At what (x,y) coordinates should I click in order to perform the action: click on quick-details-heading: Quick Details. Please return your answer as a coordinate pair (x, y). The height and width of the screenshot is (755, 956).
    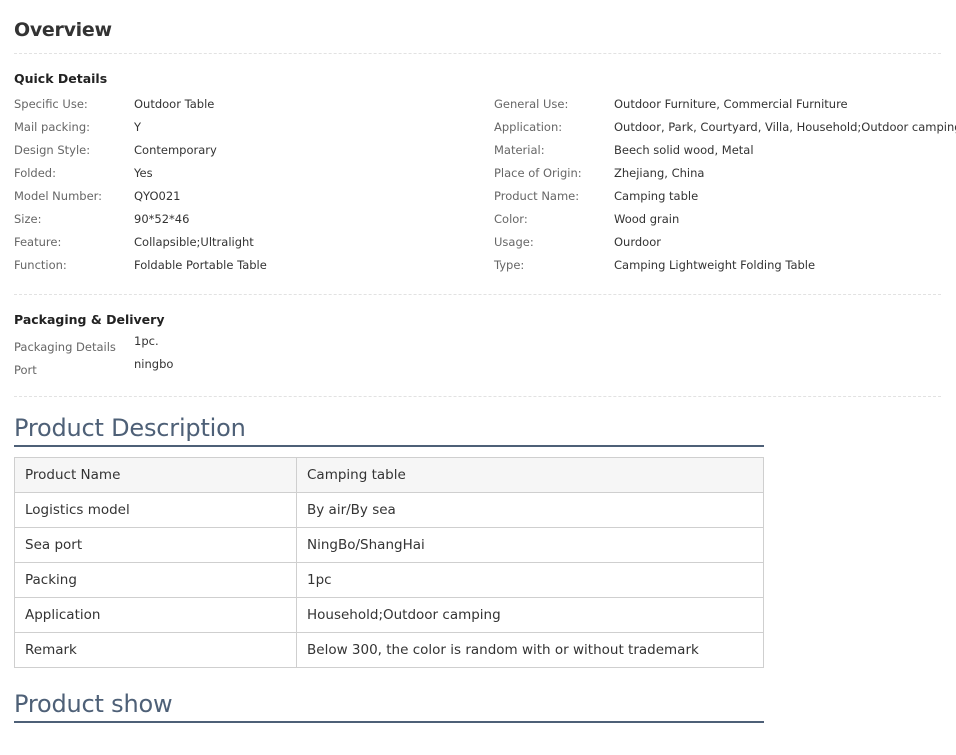
    Looking at the image, I should click on (61, 78).